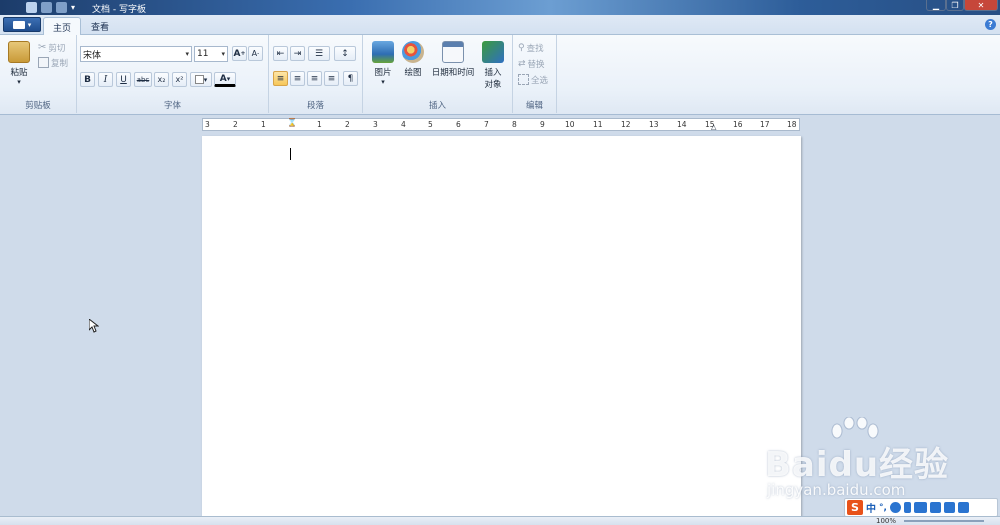  What do you see at coordinates (383, 63) in the screenshot?
I see `insert-picture-button: 图片 ▾` at bounding box center [383, 63].